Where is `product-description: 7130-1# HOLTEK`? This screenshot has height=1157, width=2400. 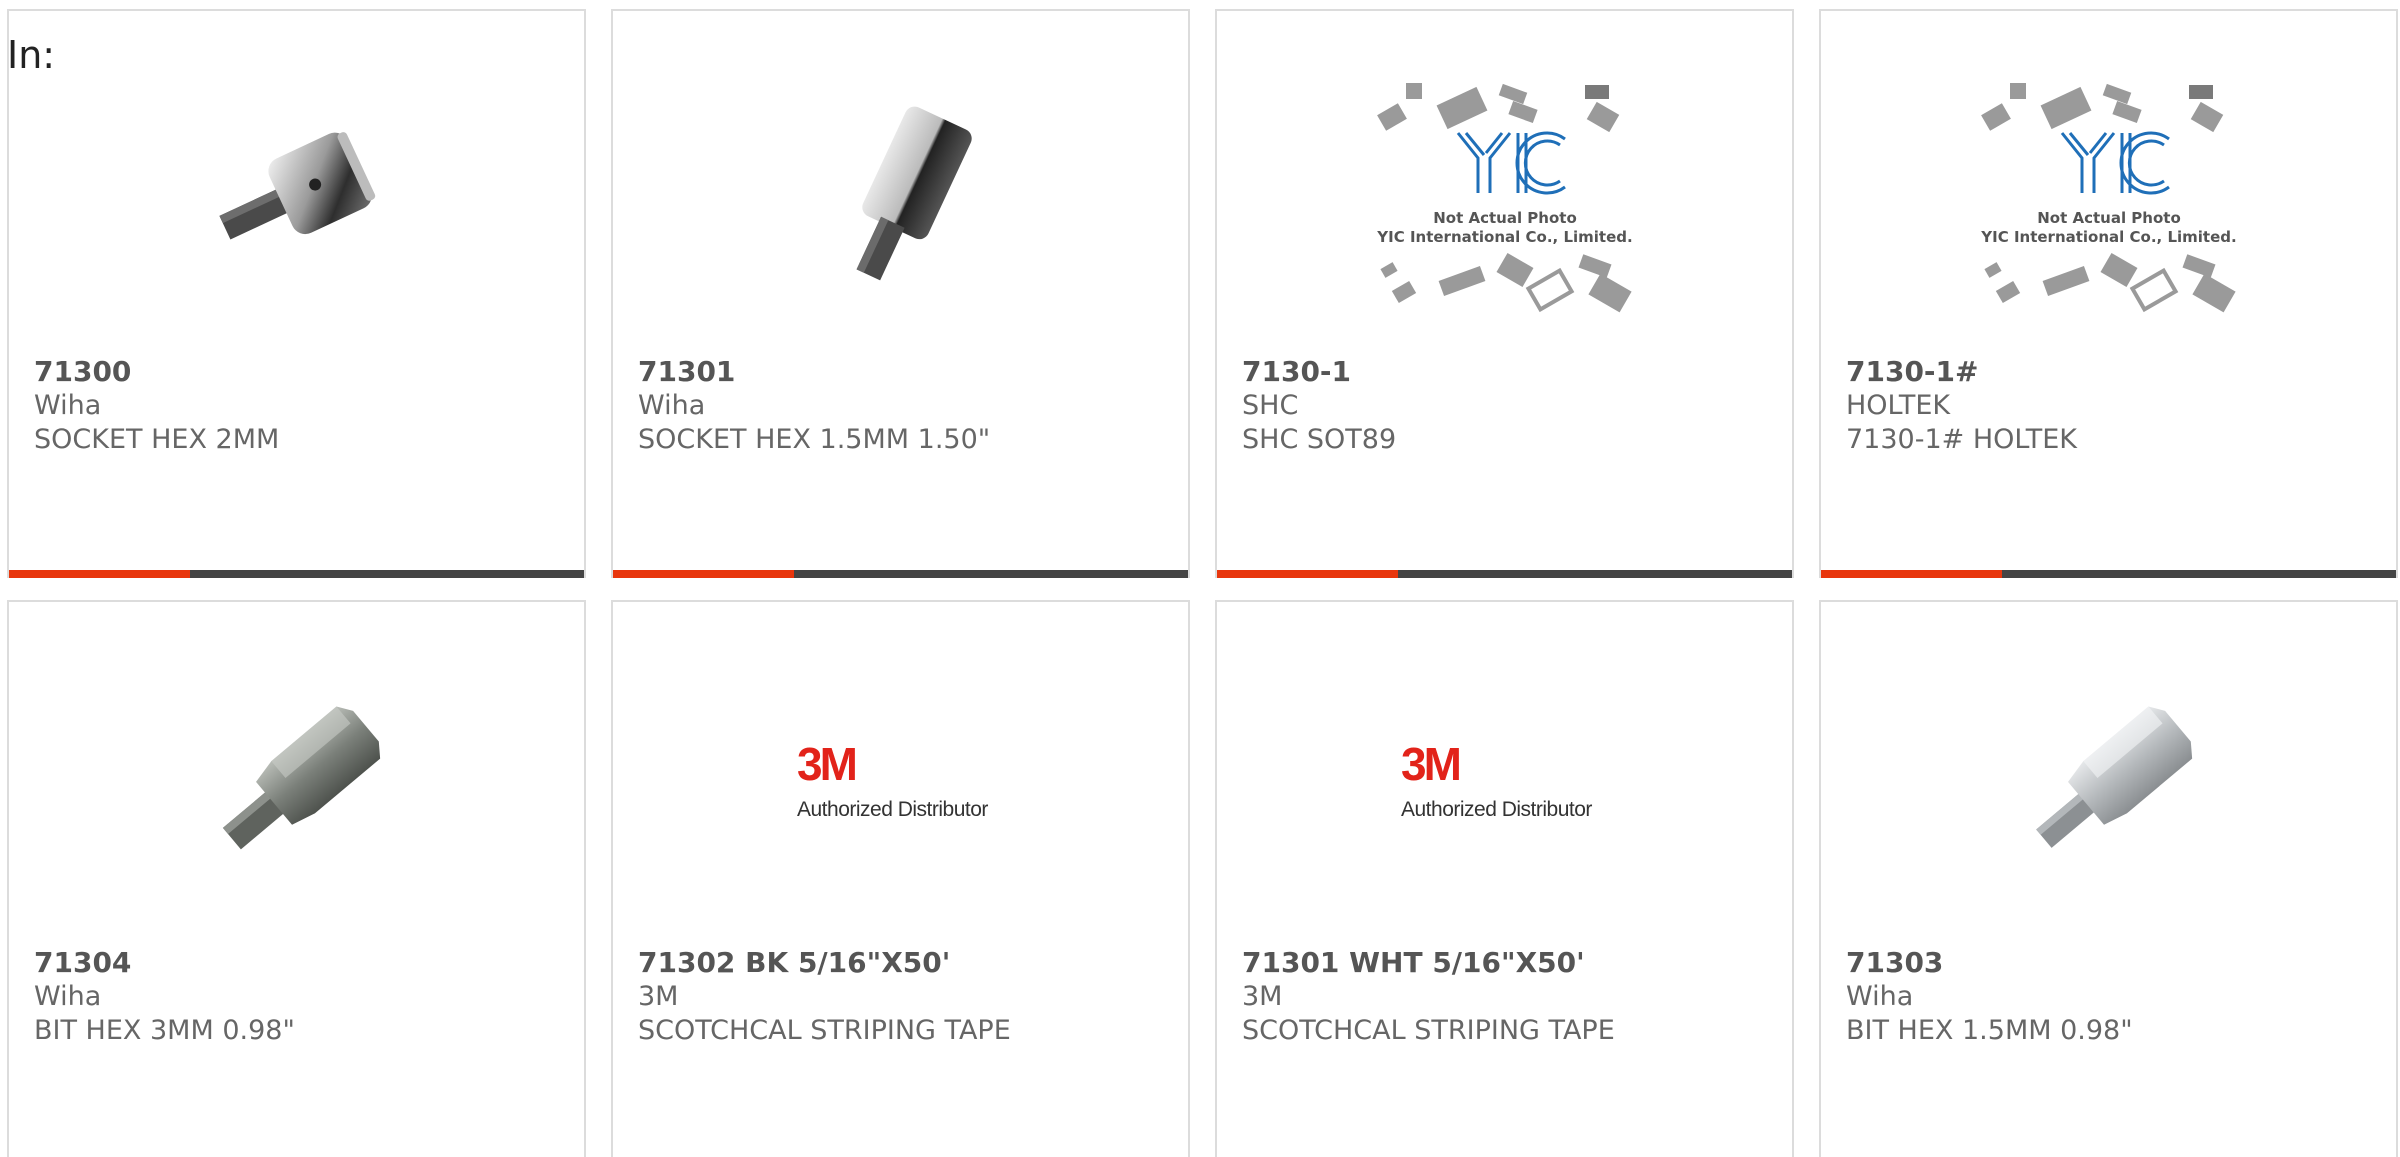
product-description: 7130-1# HOLTEK is located at coordinates (1961, 439).